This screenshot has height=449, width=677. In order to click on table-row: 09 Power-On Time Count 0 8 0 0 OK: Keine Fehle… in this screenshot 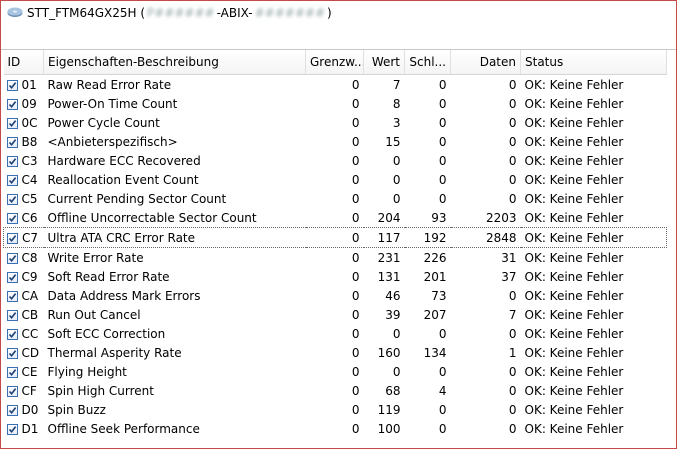, I will do `click(335, 103)`.